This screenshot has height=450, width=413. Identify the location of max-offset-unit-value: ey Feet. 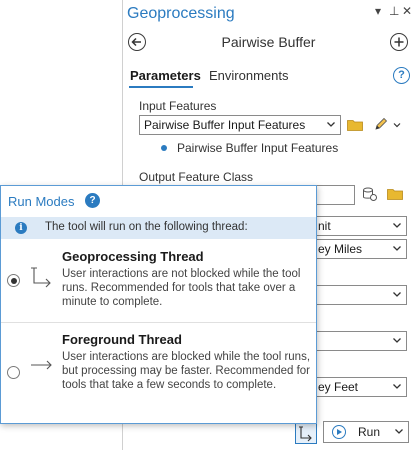
(338, 387).